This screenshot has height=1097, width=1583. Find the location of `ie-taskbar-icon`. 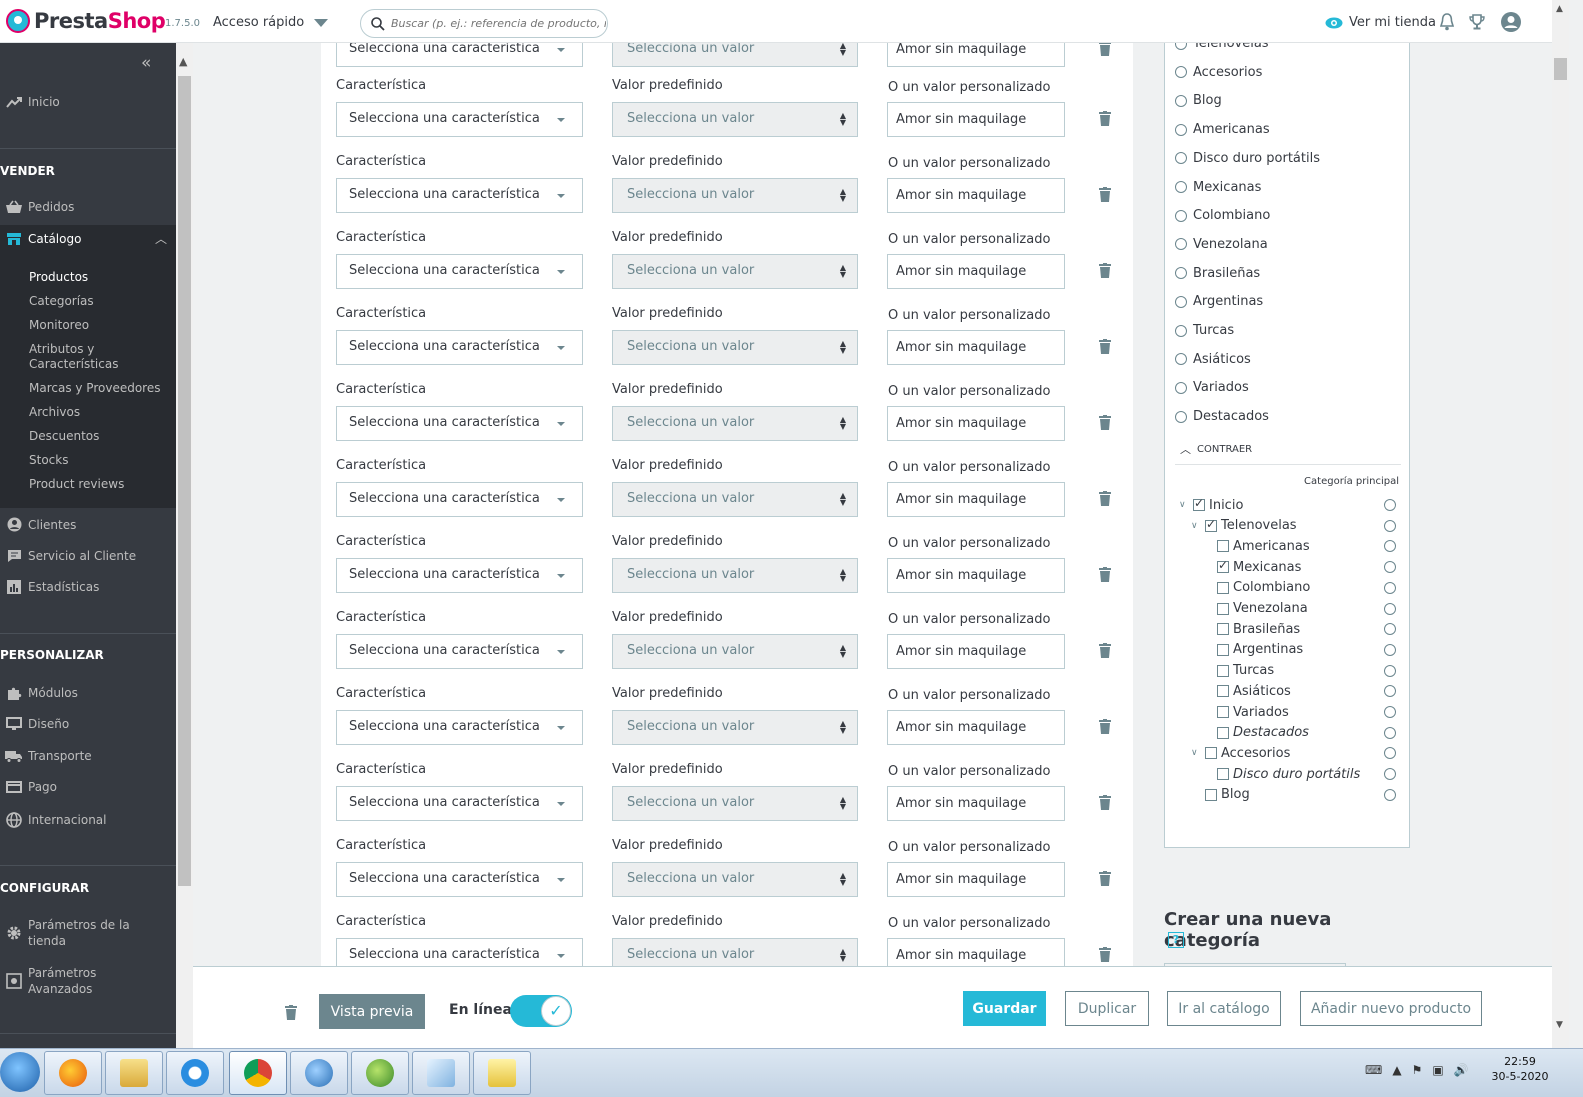

ie-taskbar-icon is located at coordinates (195, 1073).